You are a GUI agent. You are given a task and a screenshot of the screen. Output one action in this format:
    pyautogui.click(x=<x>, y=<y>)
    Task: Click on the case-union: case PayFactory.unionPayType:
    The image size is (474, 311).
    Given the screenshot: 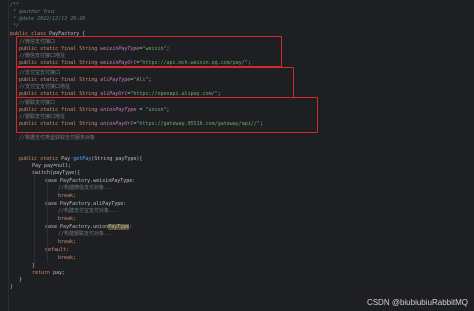 What is the action you would take?
    pyautogui.click(x=71, y=227)
    